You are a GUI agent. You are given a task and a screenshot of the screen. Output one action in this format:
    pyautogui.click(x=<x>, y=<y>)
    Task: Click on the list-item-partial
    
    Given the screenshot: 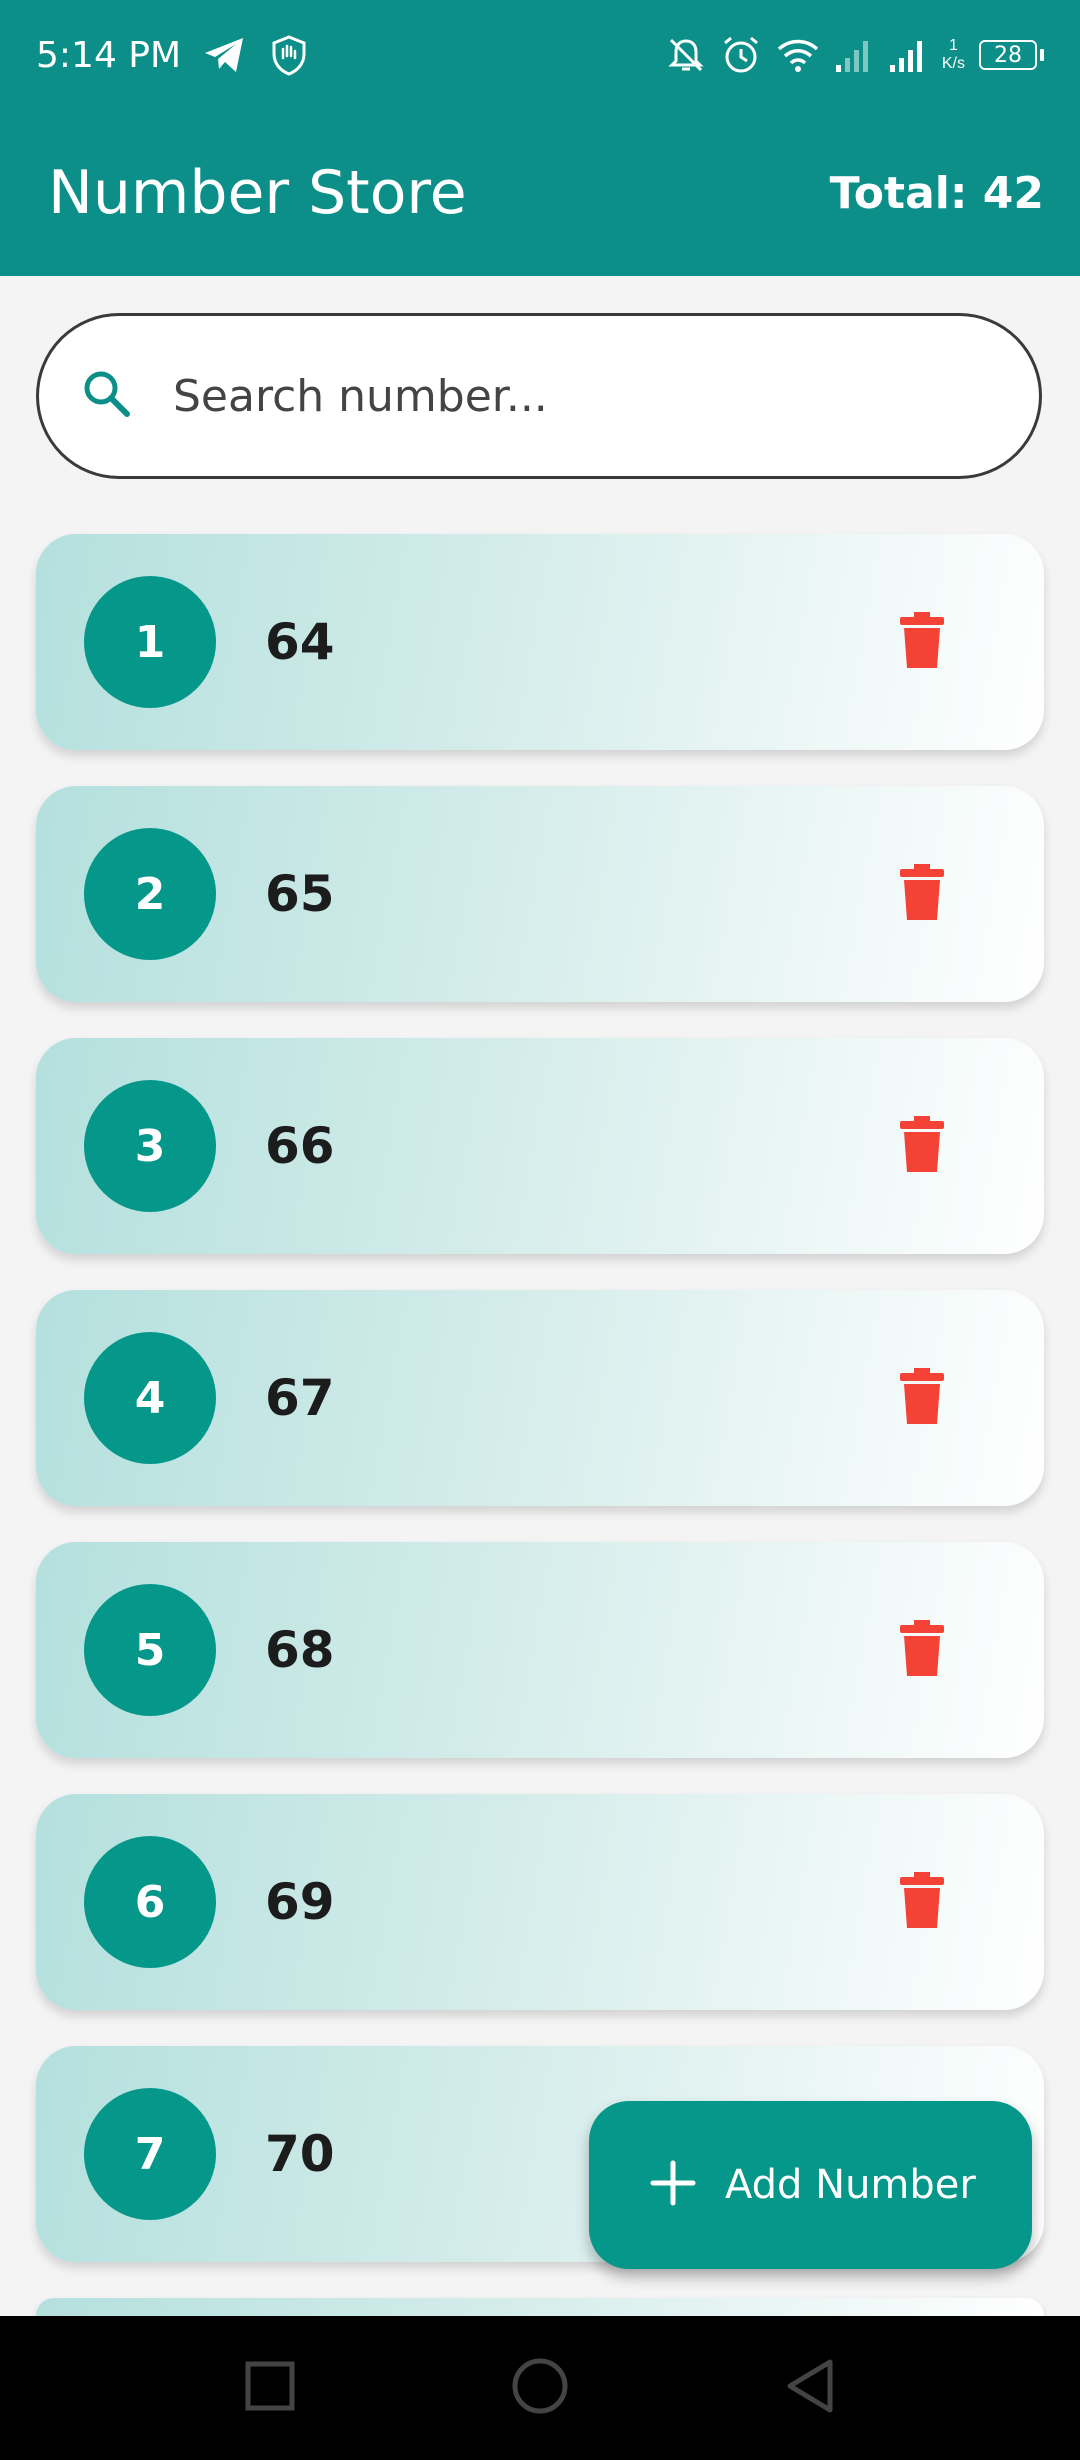 What is the action you would take?
    pyautogui.click(x=540, y=2307)
    